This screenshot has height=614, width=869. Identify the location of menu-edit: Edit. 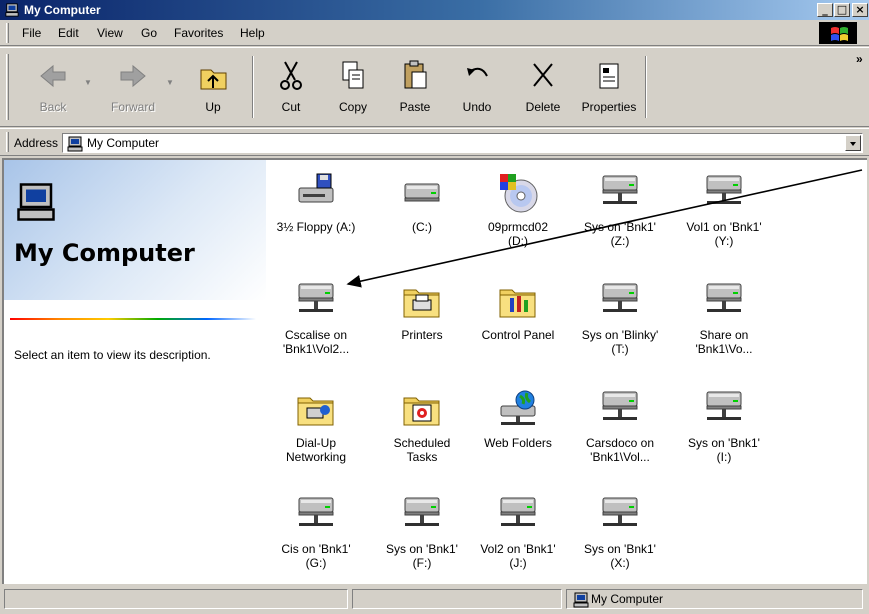
(68, 33).